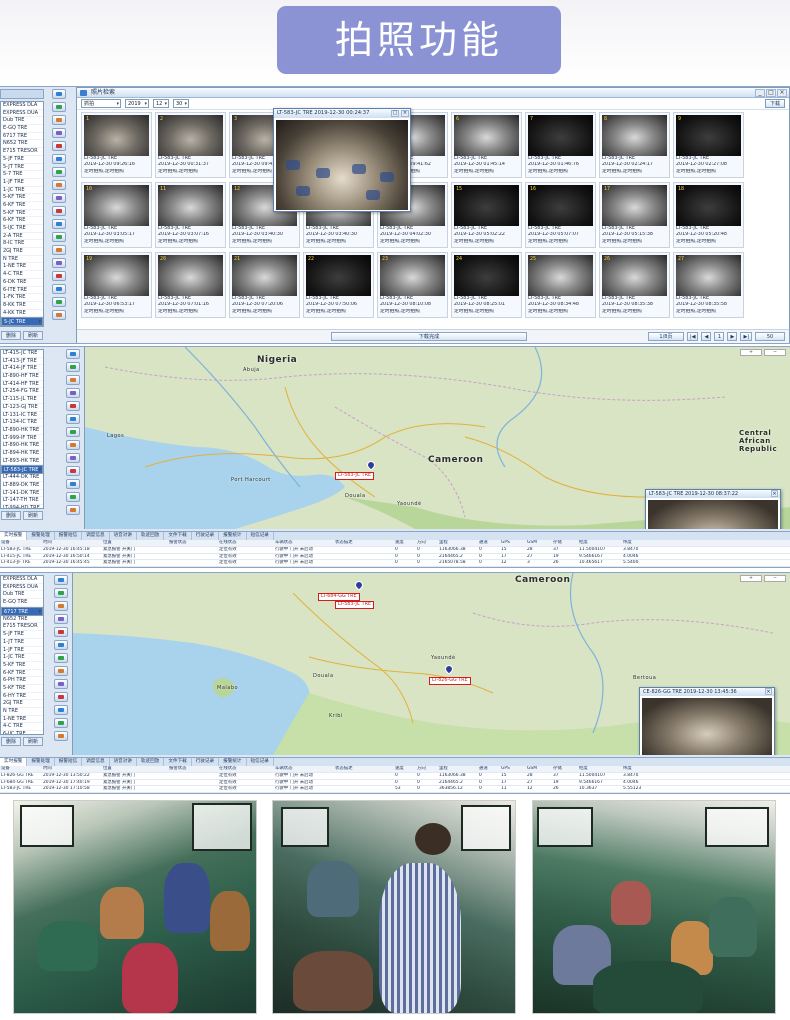  Describe the element at coordinates (405, 113) in the screenshot. I see `popup-close-icon: ×` at that location.